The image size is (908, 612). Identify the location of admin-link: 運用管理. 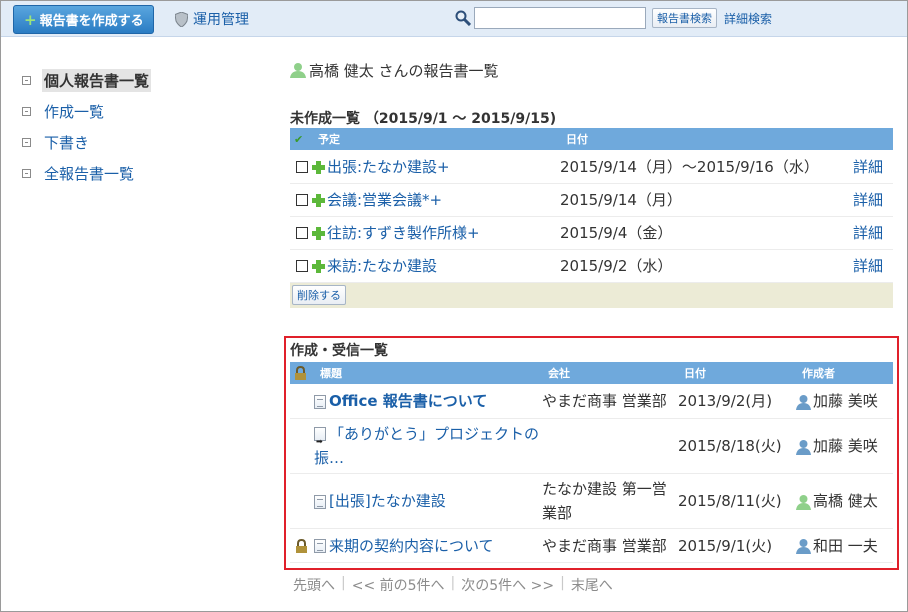
(212, 19).